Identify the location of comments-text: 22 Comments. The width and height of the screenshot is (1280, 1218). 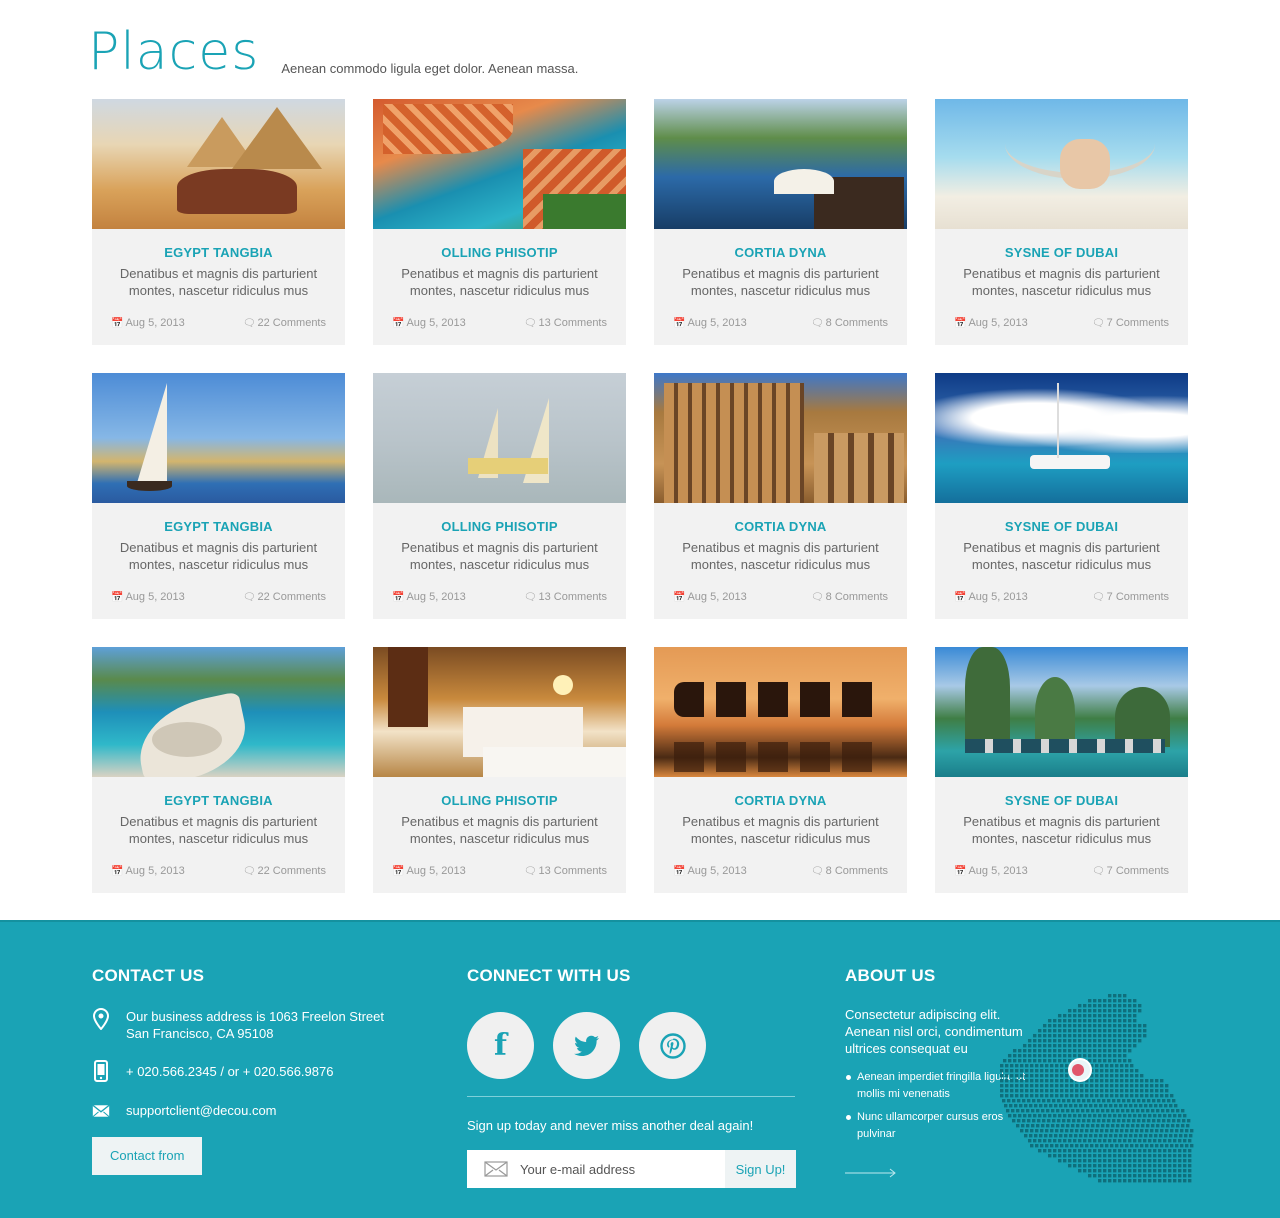
(291, 323).